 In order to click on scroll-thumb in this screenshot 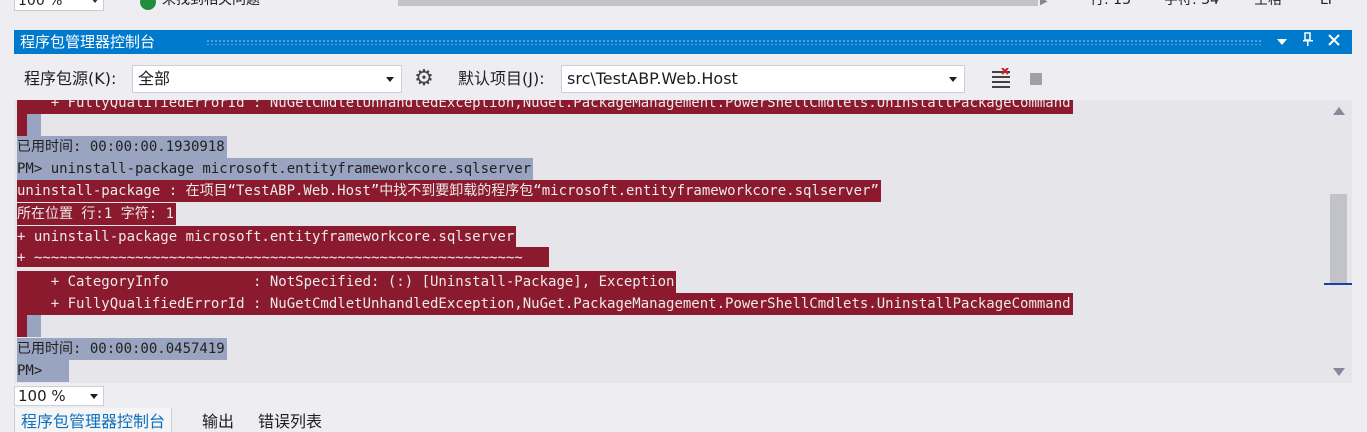, I will do `click(1338, 239)`.